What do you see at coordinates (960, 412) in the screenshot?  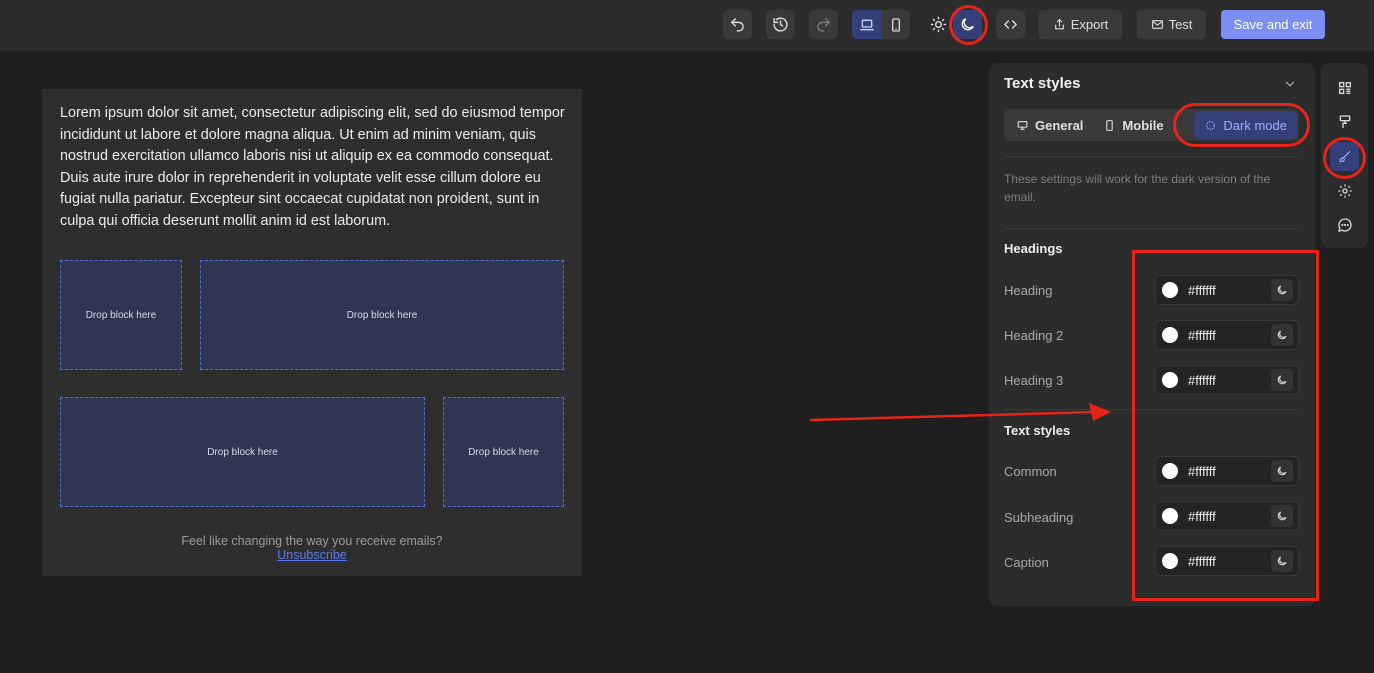 I see `annotation-arrow` at bounding box center [960, 412].